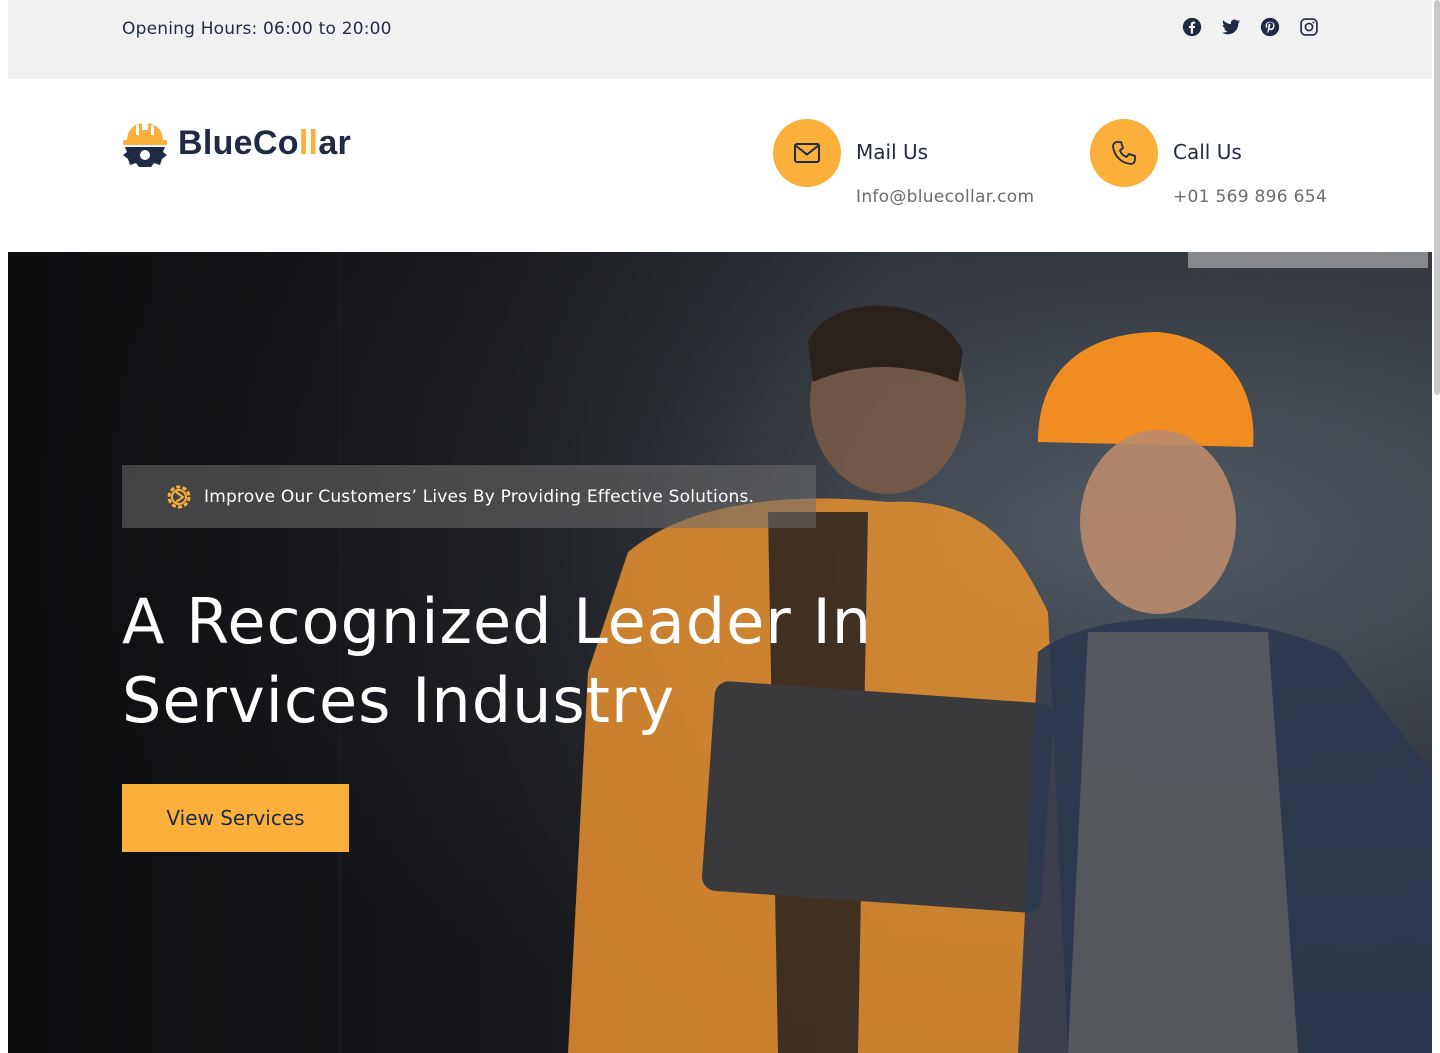 The height and width of the screenshot is (1053, 1440). I want to click on instagram-icon, so click(1309, 27).